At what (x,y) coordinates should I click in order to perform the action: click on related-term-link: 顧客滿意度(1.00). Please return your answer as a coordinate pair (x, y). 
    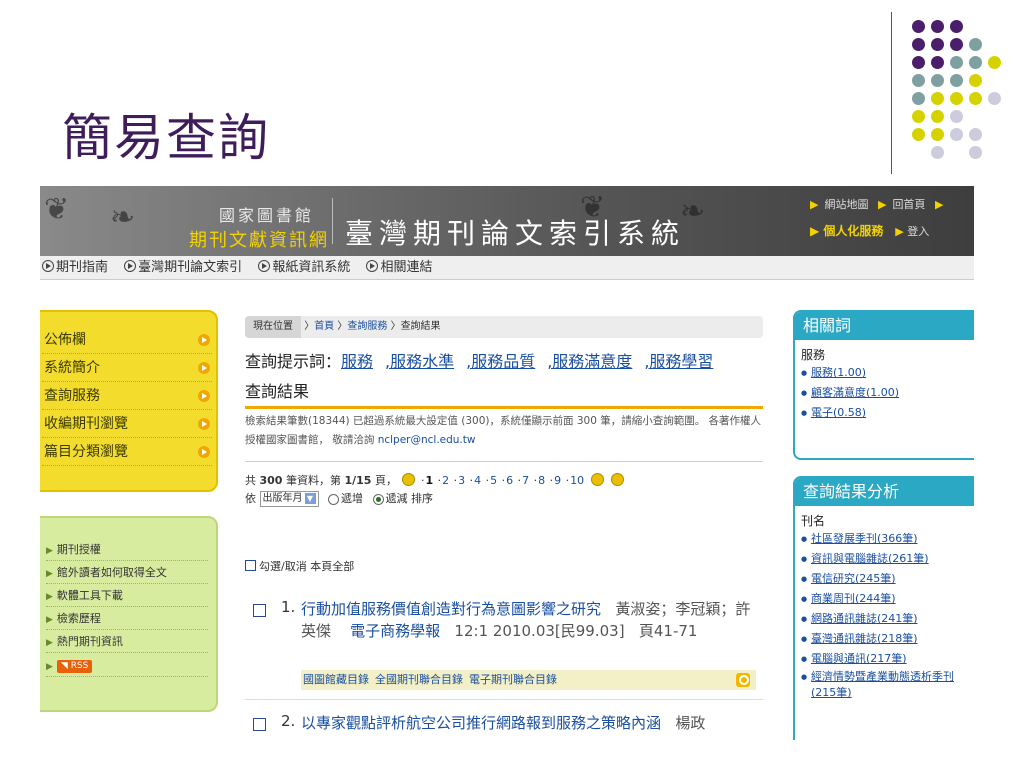
    Looking at the image, I should click on (887, 393).